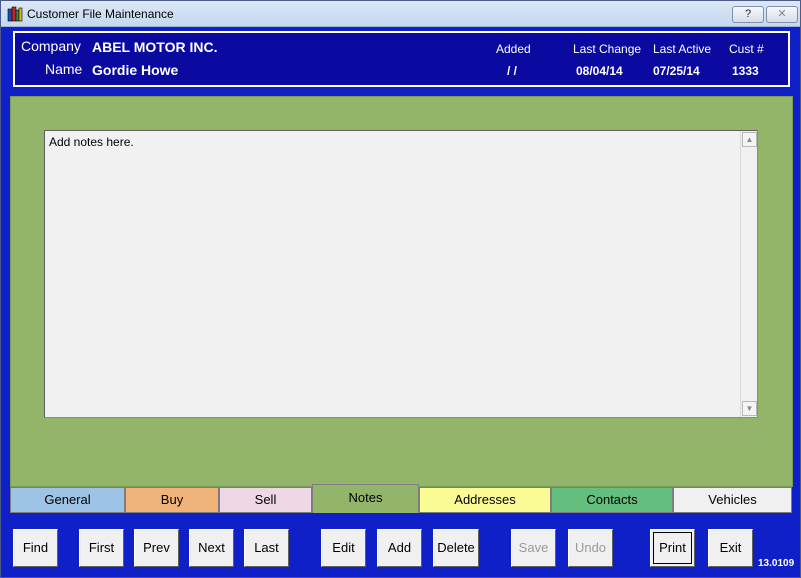 Image resolution: width=801 pixels, height=578 pixels. What do you see at coordinates (365, 498) in the screenshot?
I see `tab-notes: Notes` at bounding box center [365, 498].